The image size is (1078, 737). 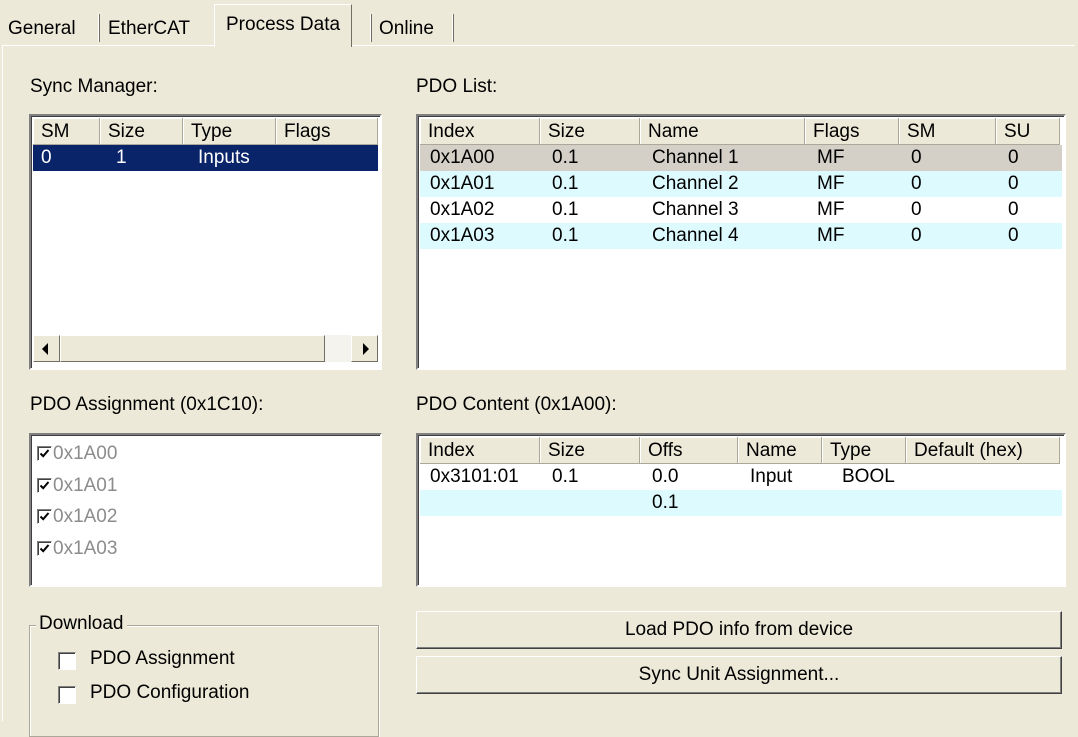 I want to click on cell-index, so click(x=425, y=503).